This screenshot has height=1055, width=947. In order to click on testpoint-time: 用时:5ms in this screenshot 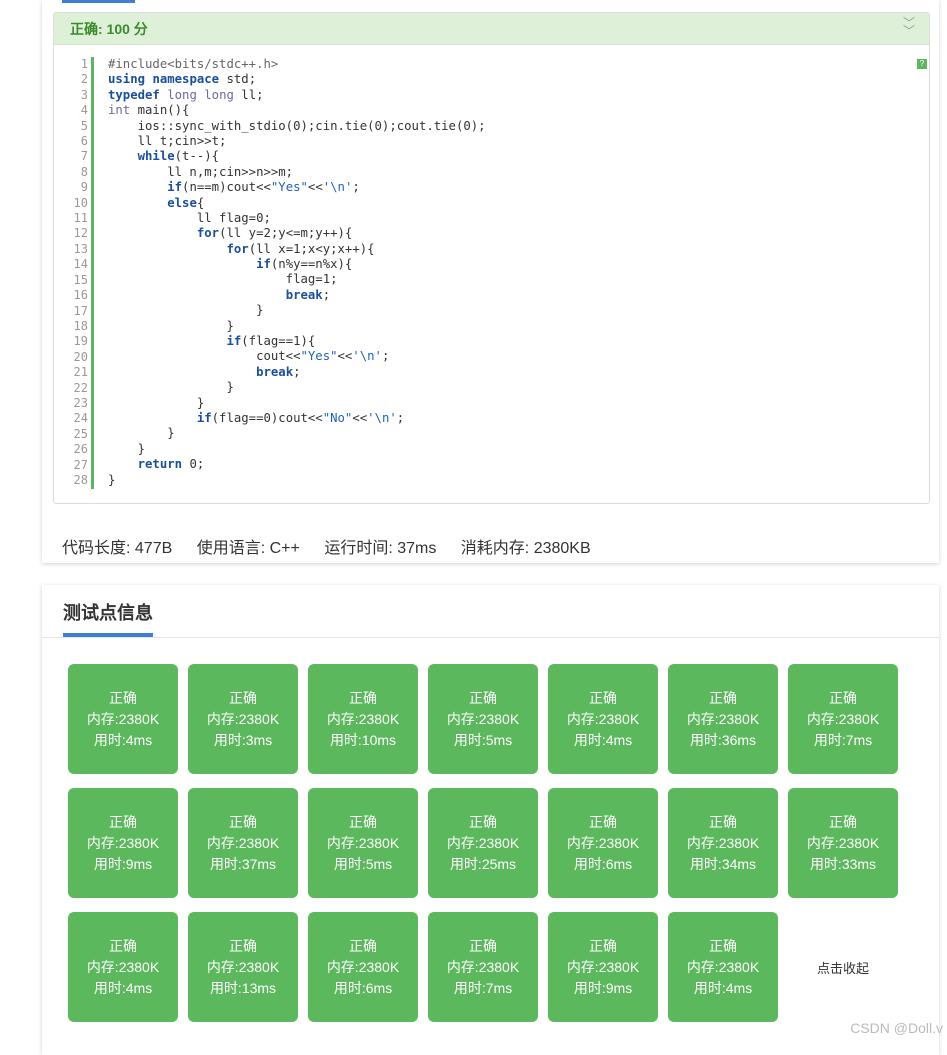, I will do `click(363, 863)`.